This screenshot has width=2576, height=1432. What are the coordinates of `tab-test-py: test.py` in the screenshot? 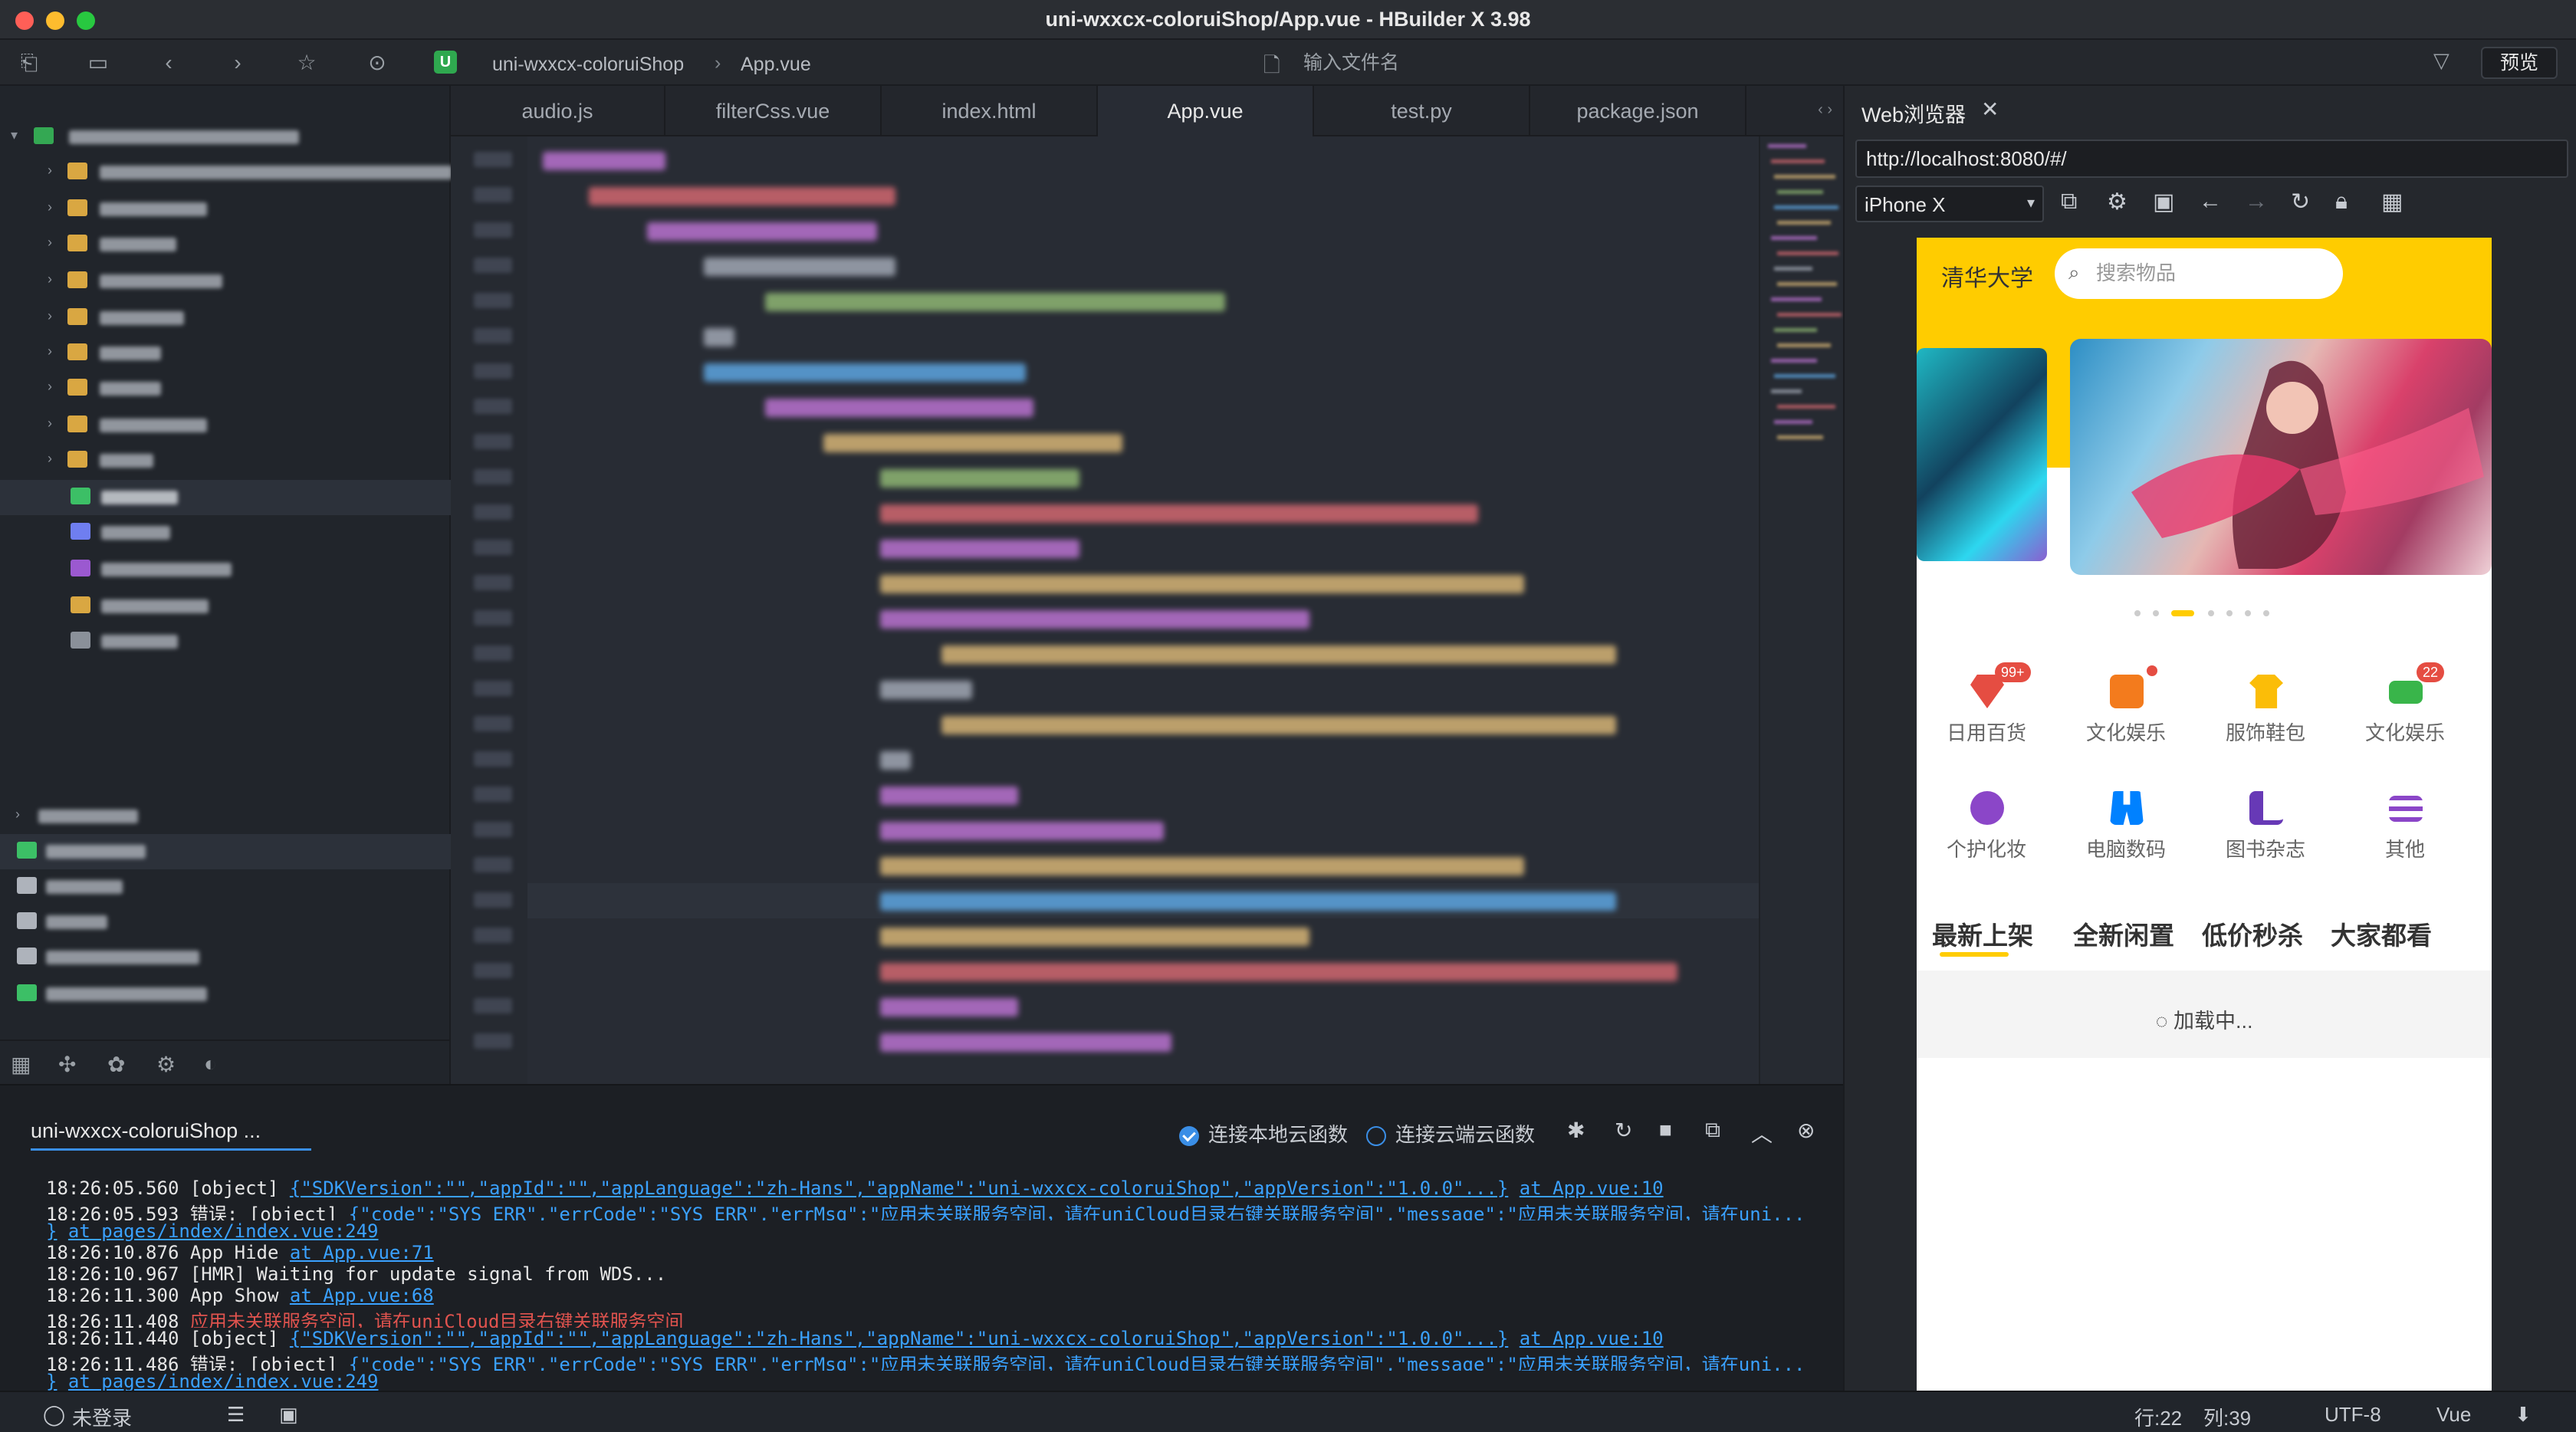 It's located at (1422, 111).